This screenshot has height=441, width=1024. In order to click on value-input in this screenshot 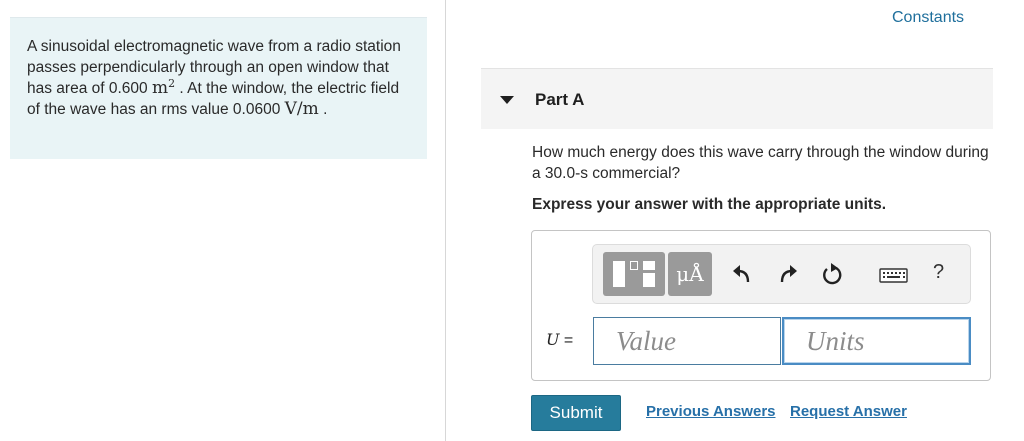, I will do `click(687, 341)`.